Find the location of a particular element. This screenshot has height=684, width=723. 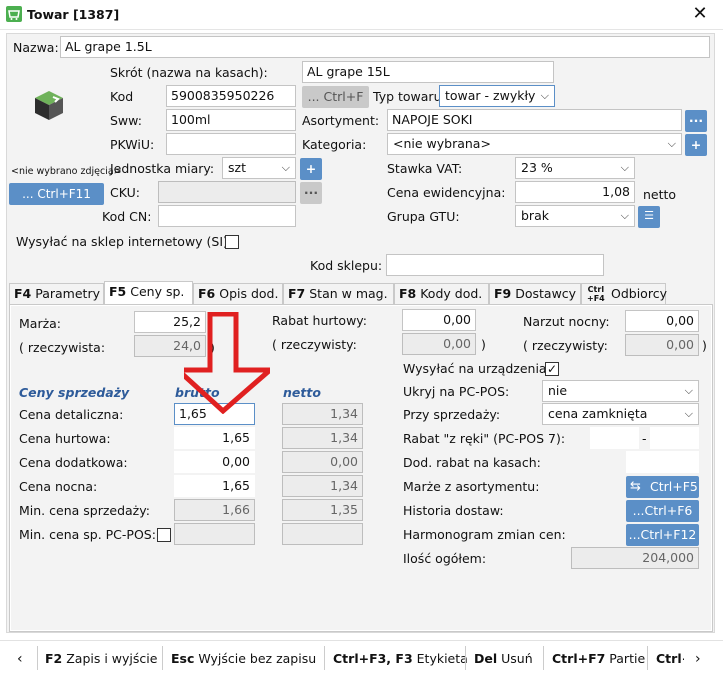

schedule-label: Harmonogram zmian cen: is located at coordinates (484, 534).